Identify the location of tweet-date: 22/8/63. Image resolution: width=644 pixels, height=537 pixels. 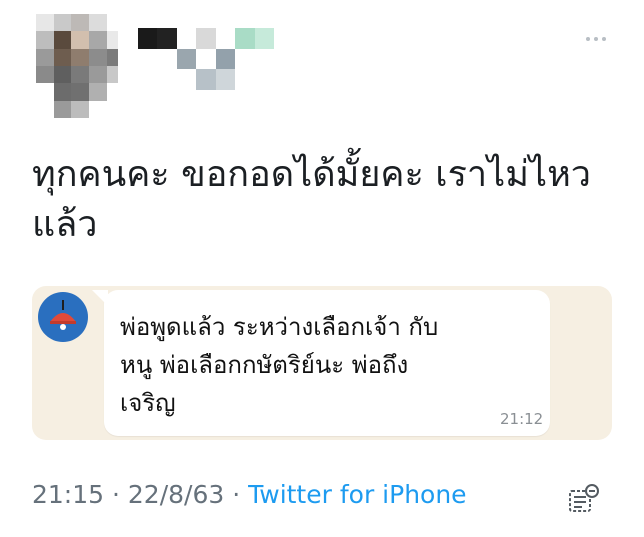
(176, 494).